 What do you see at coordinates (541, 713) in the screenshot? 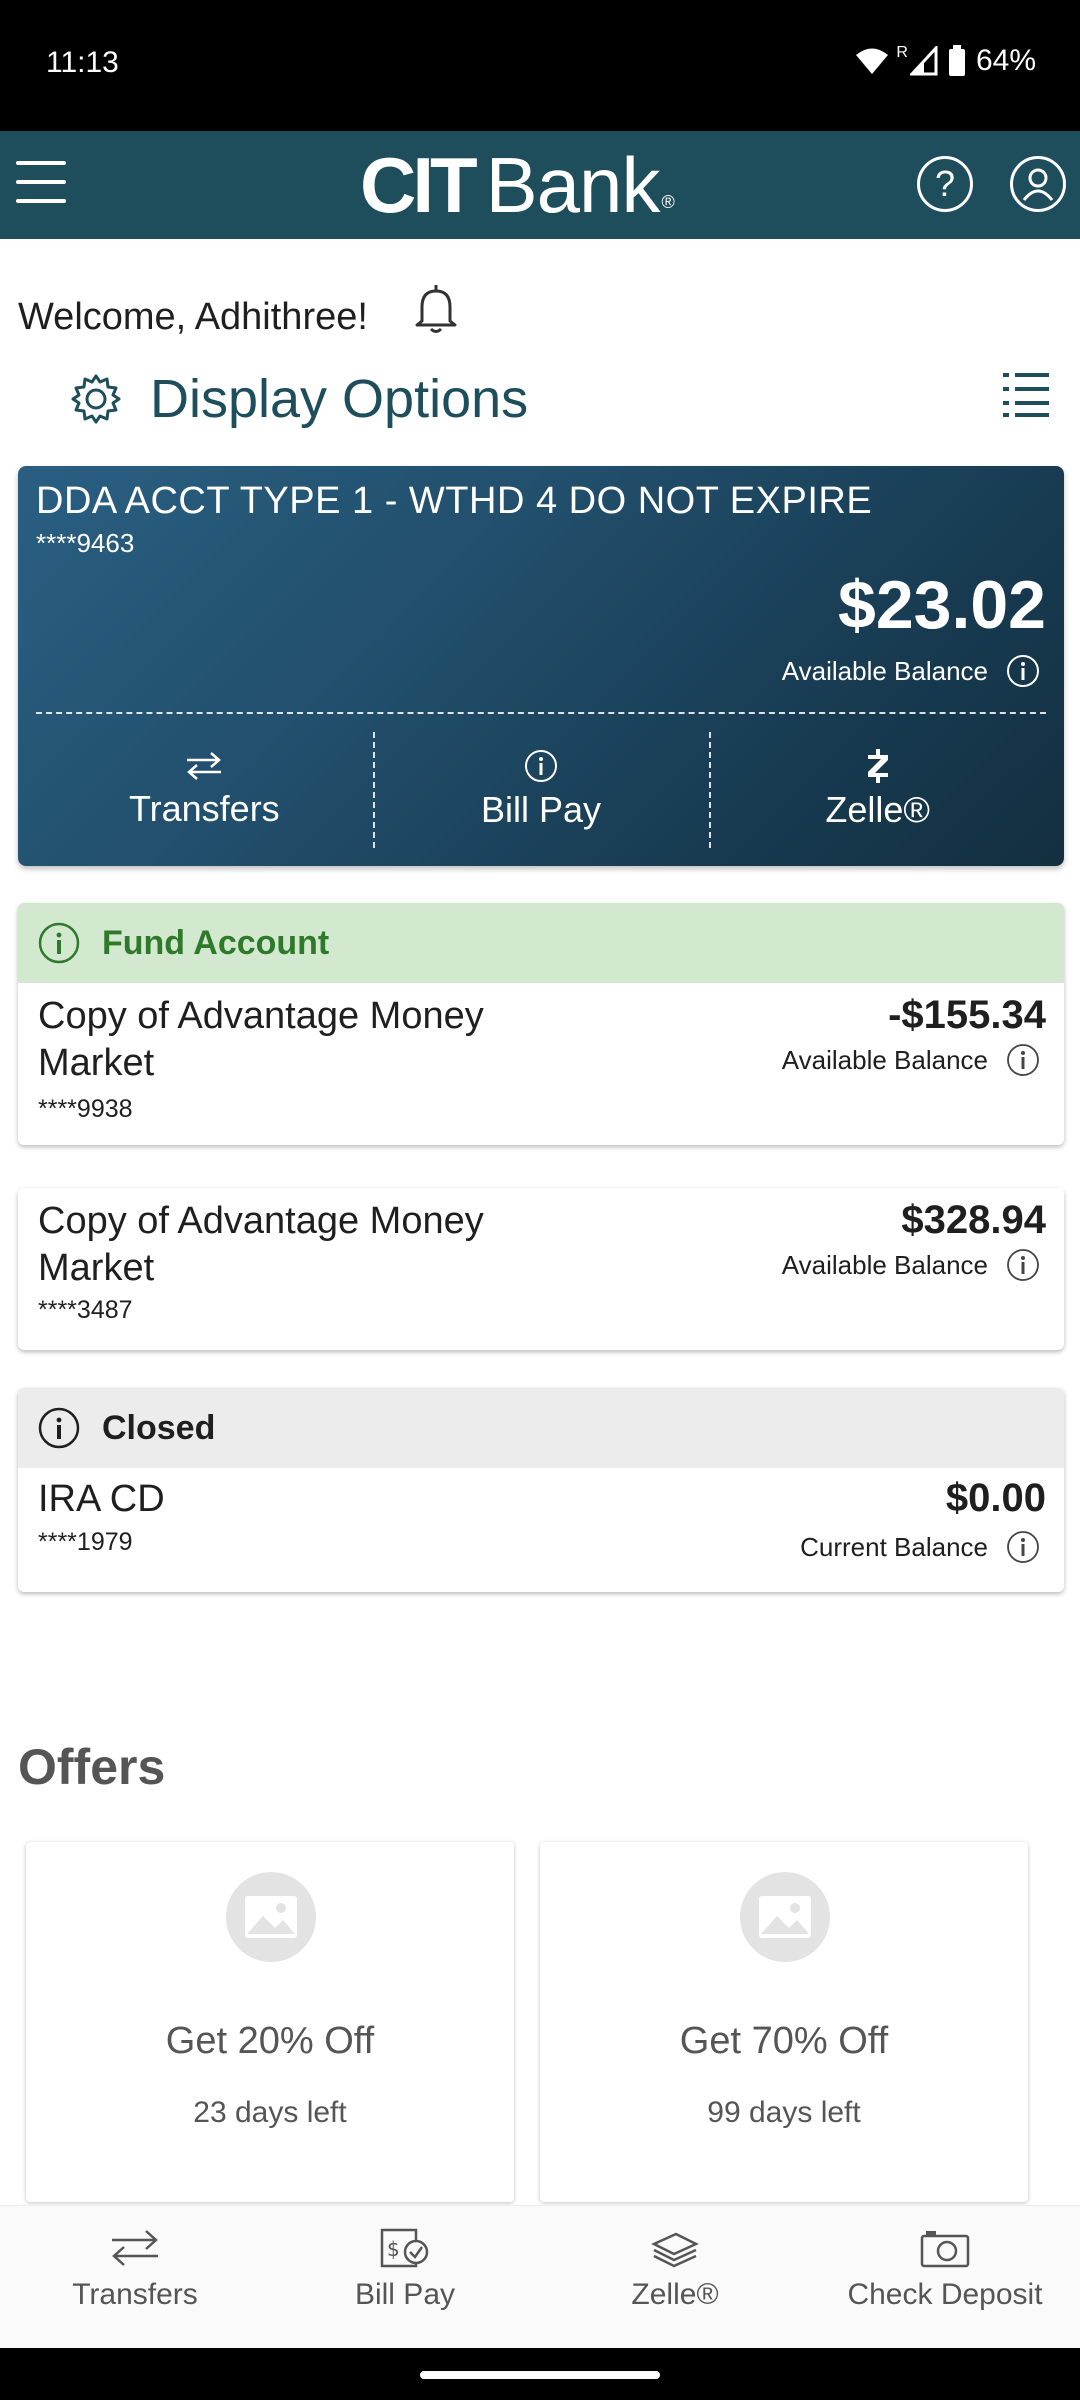
I see `card-divider` at bounding box center [541, 713].